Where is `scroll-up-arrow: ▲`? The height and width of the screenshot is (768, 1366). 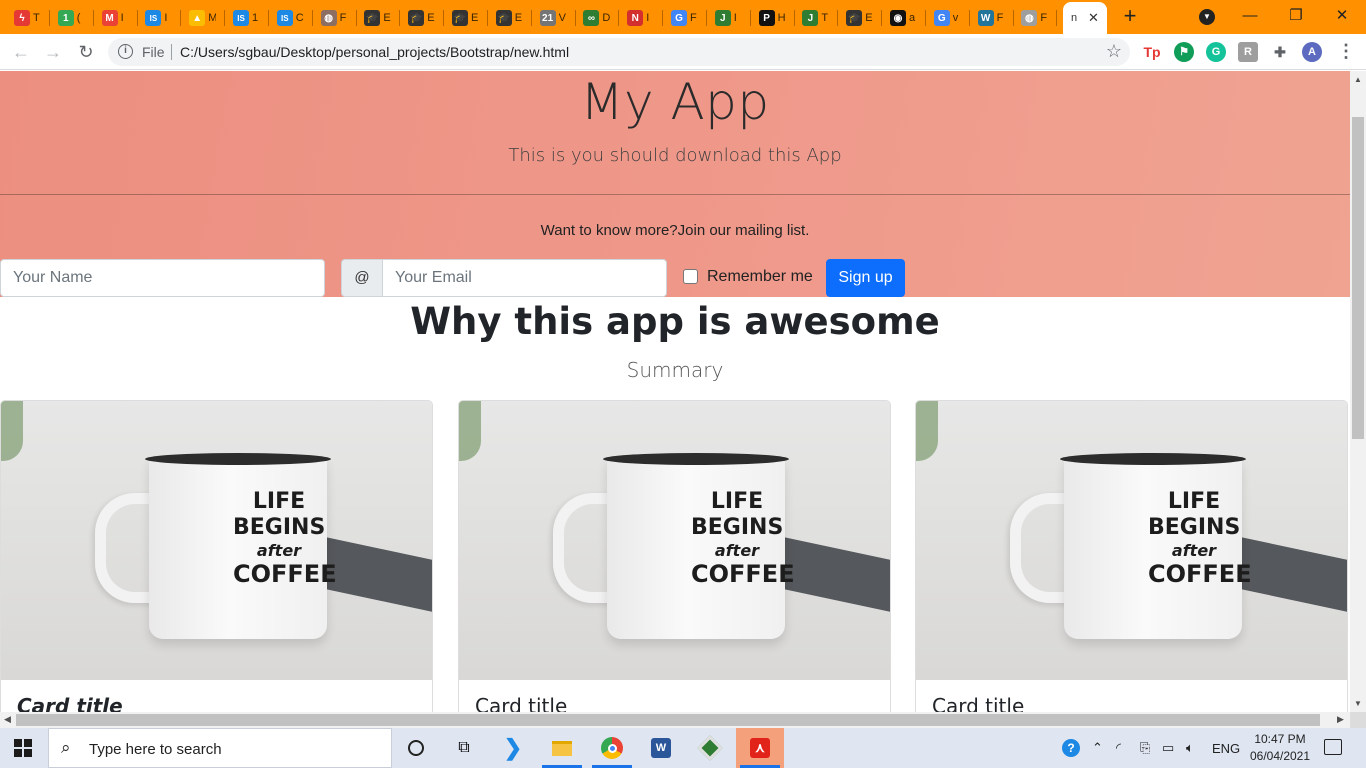
scroll-up-arrow: ▲ is located at coordinates (1358, 79).